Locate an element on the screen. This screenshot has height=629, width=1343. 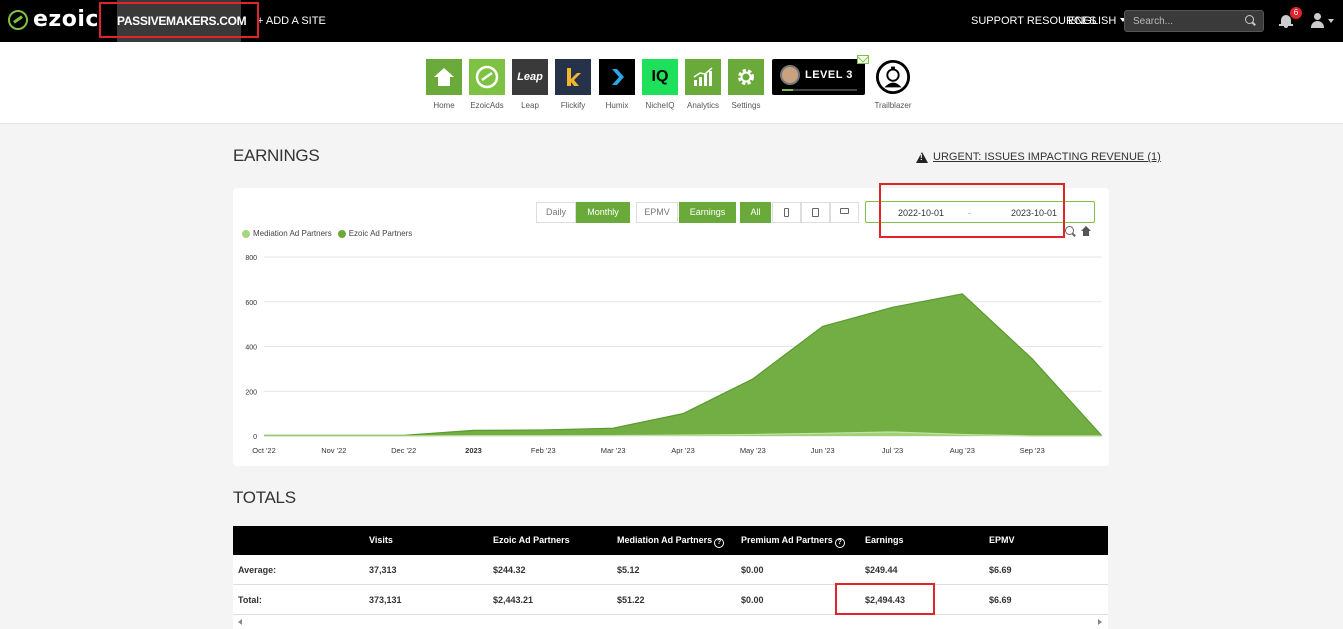
avatar is located at coordinates (790, 75).